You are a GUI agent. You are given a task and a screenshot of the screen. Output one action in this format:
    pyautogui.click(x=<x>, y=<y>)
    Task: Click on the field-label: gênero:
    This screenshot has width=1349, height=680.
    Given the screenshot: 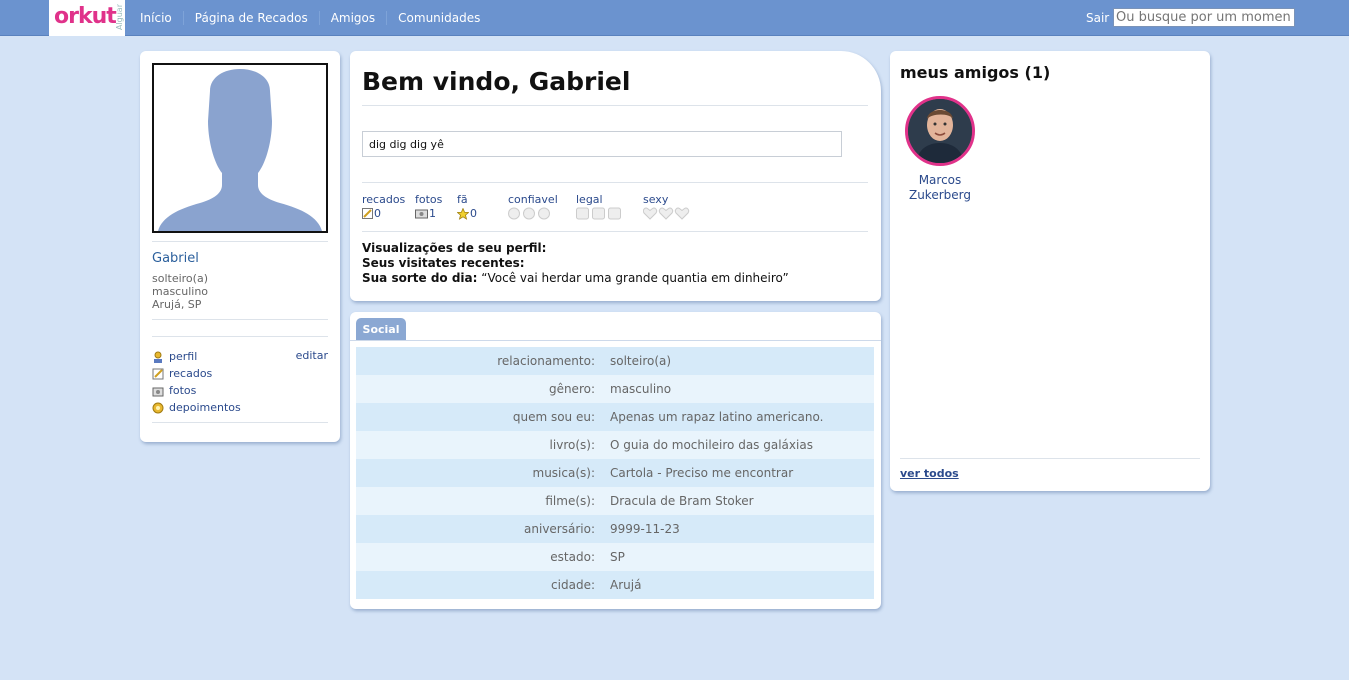 What is the action you would take?
    pyautogui.click(x=571, y=389)
    